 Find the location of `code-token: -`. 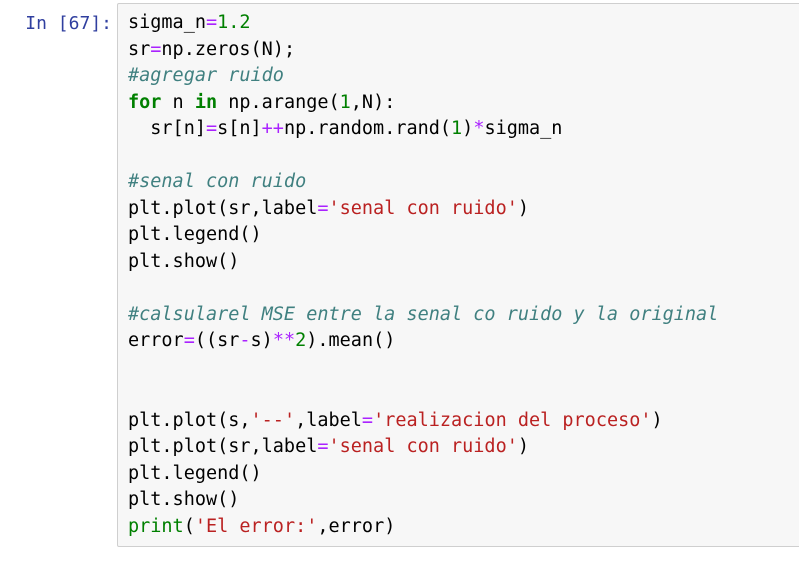

code-token: - is located at coordinates (245, 340).